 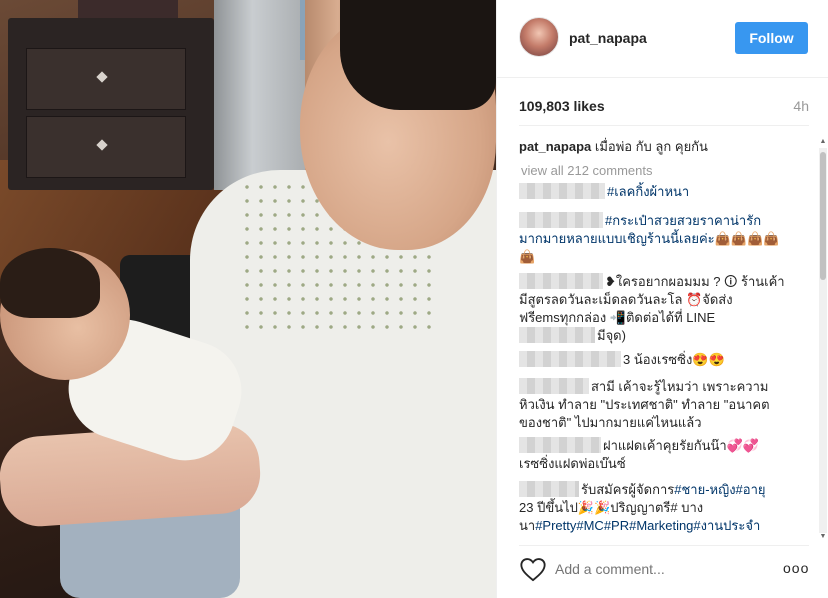 I want to click on comment-text: #เลคกิ้งผ้าหนา, so click(x=648, y=191).